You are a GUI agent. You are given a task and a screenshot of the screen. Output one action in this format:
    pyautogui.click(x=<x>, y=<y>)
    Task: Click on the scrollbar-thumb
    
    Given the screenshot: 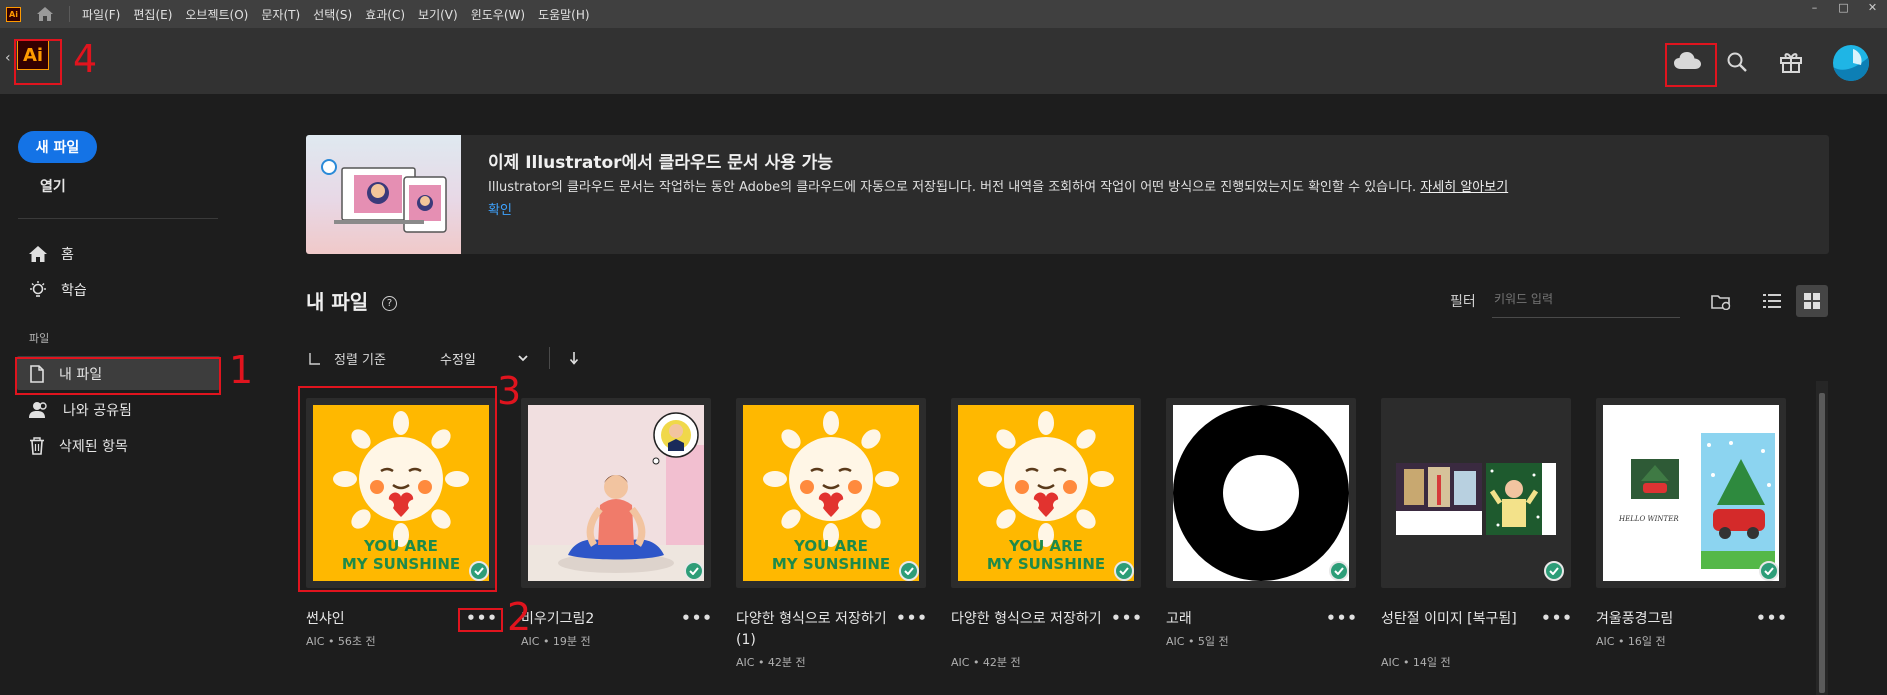 What is the action you would take?
    pyautogui.click(x=1822, y=543)
    